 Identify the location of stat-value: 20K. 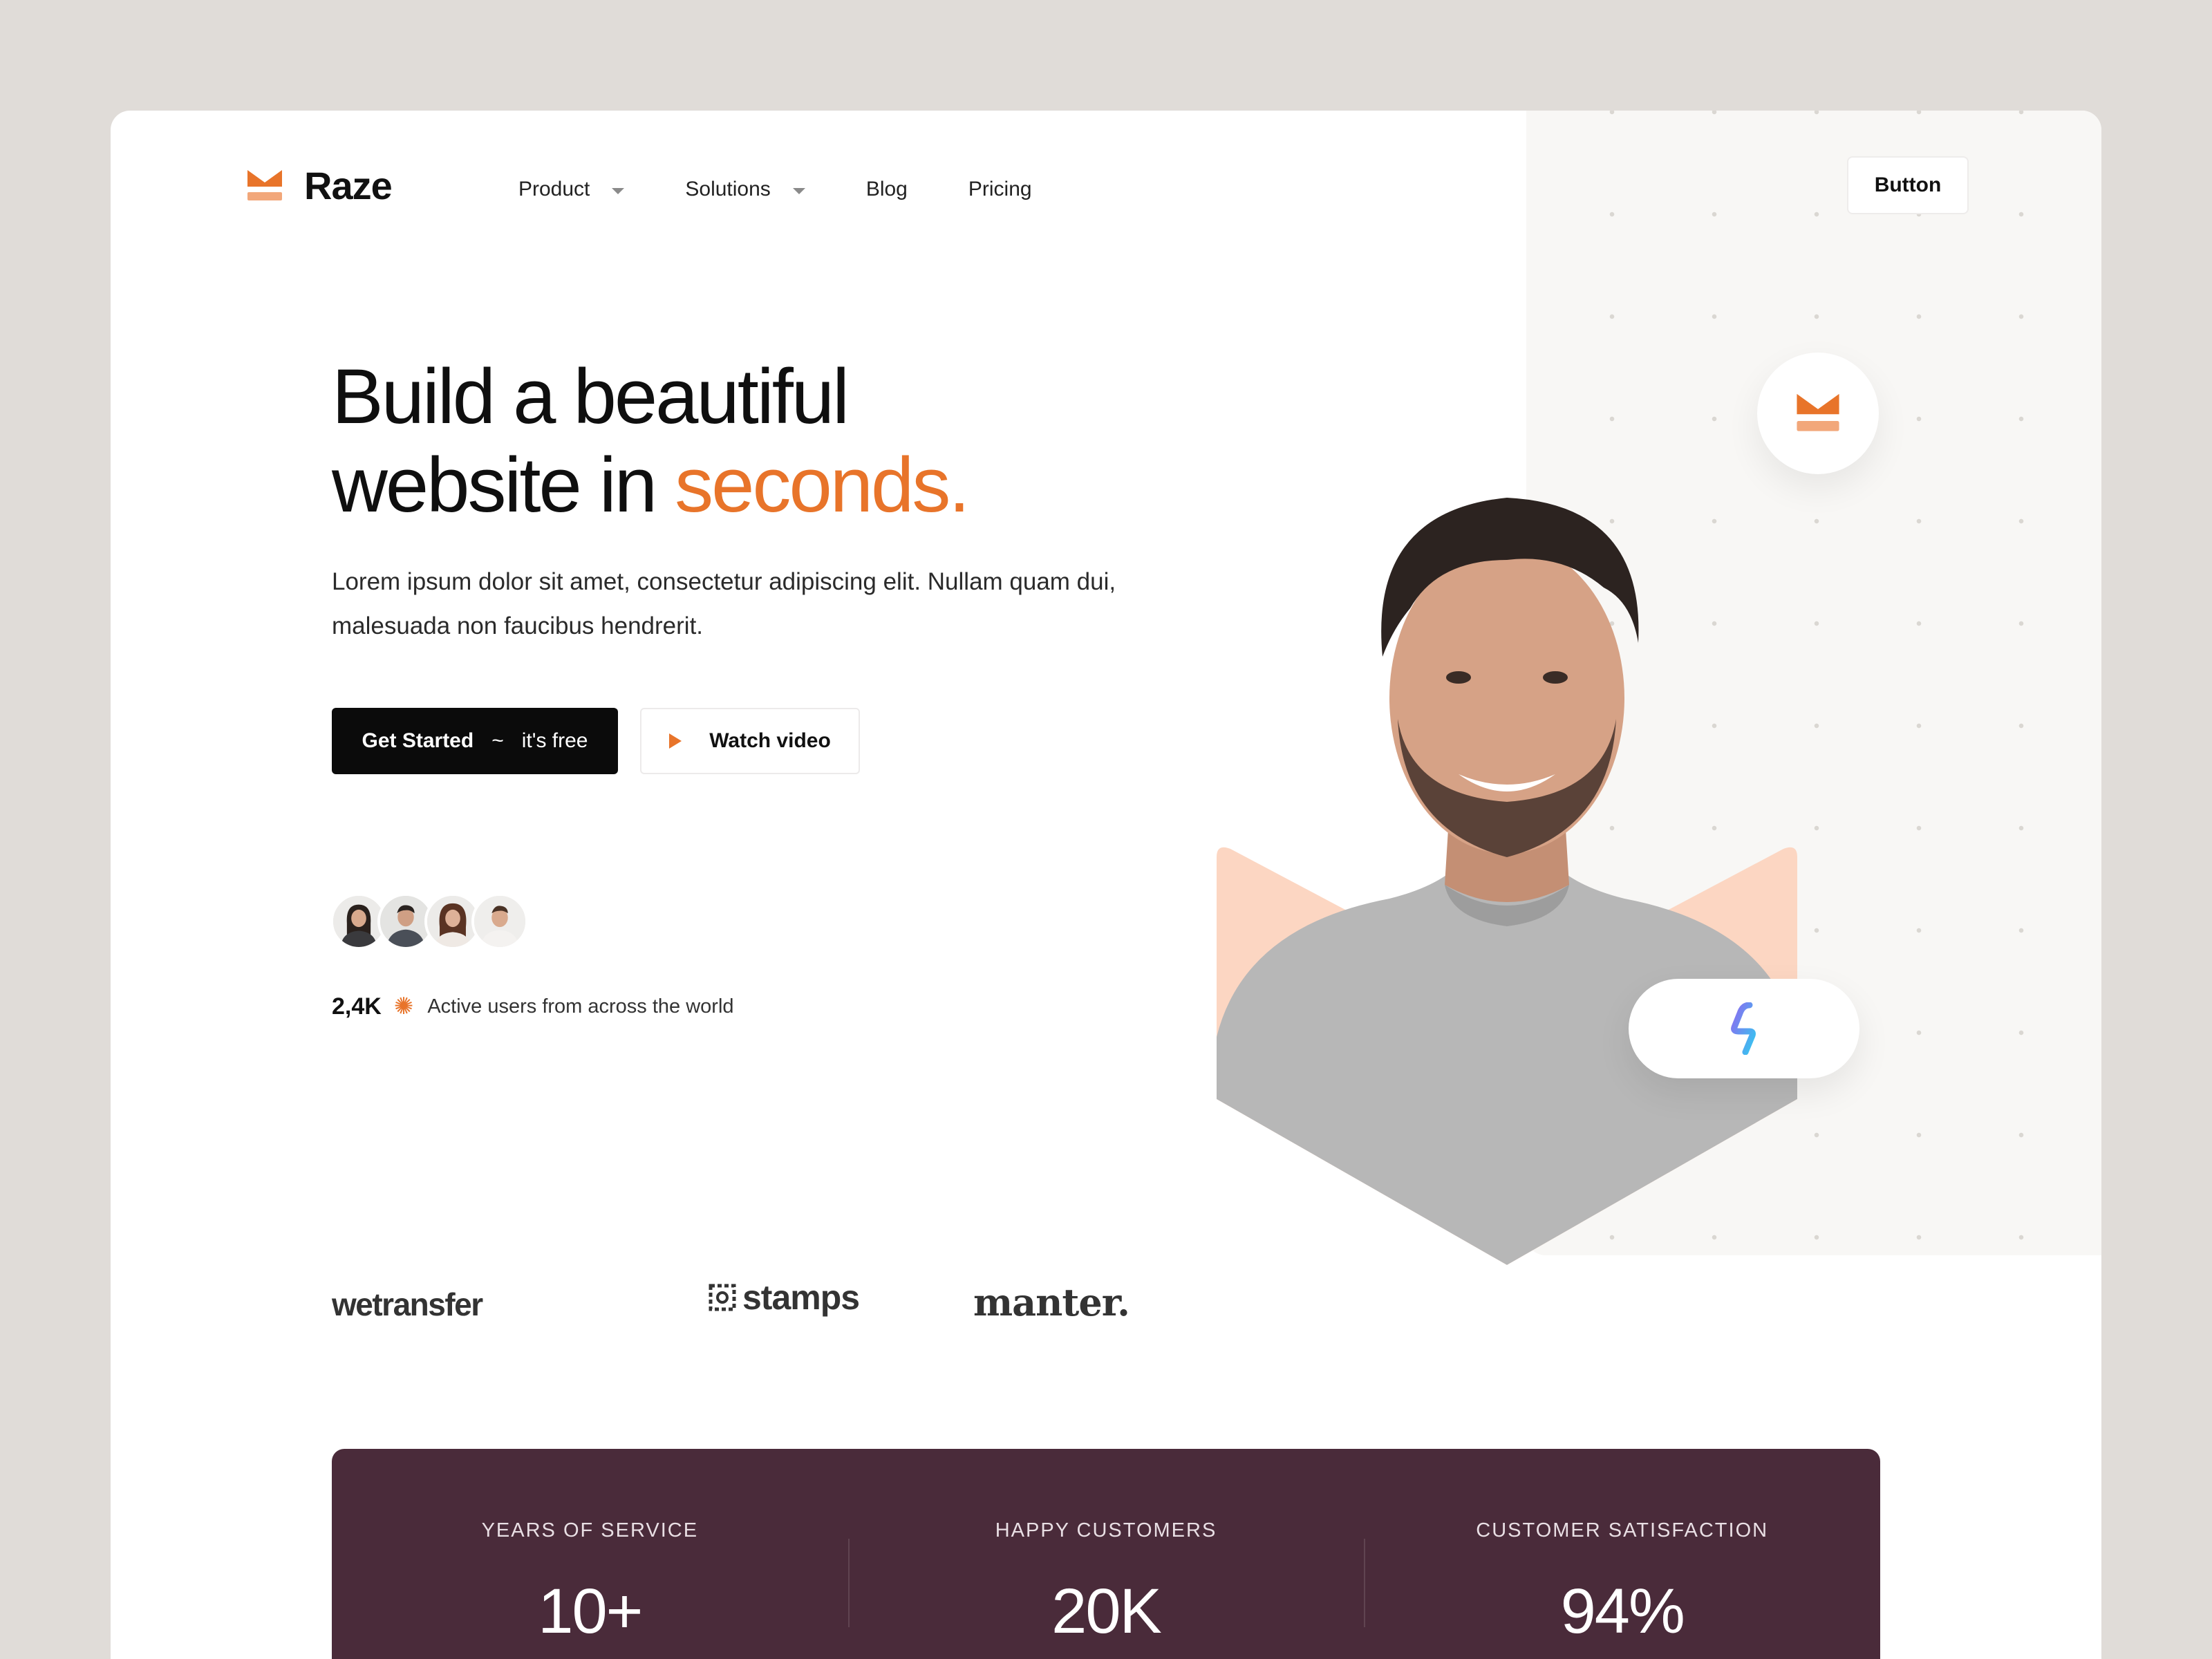
(1106, 1611).